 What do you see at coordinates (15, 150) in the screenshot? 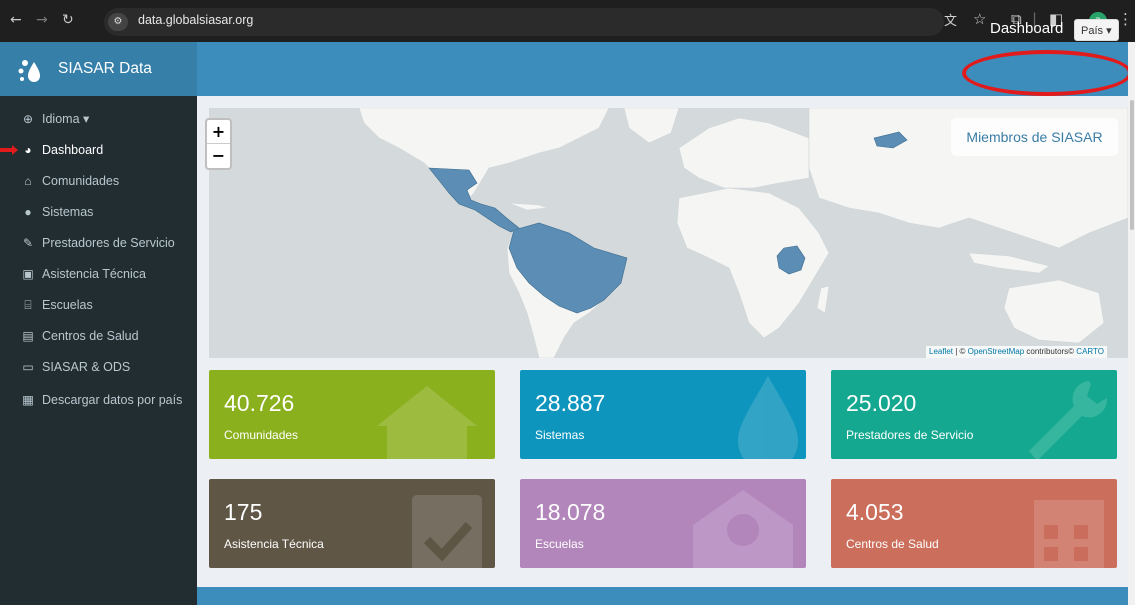
I see `annotation-arrow-head` at bounding box center [15, 150].